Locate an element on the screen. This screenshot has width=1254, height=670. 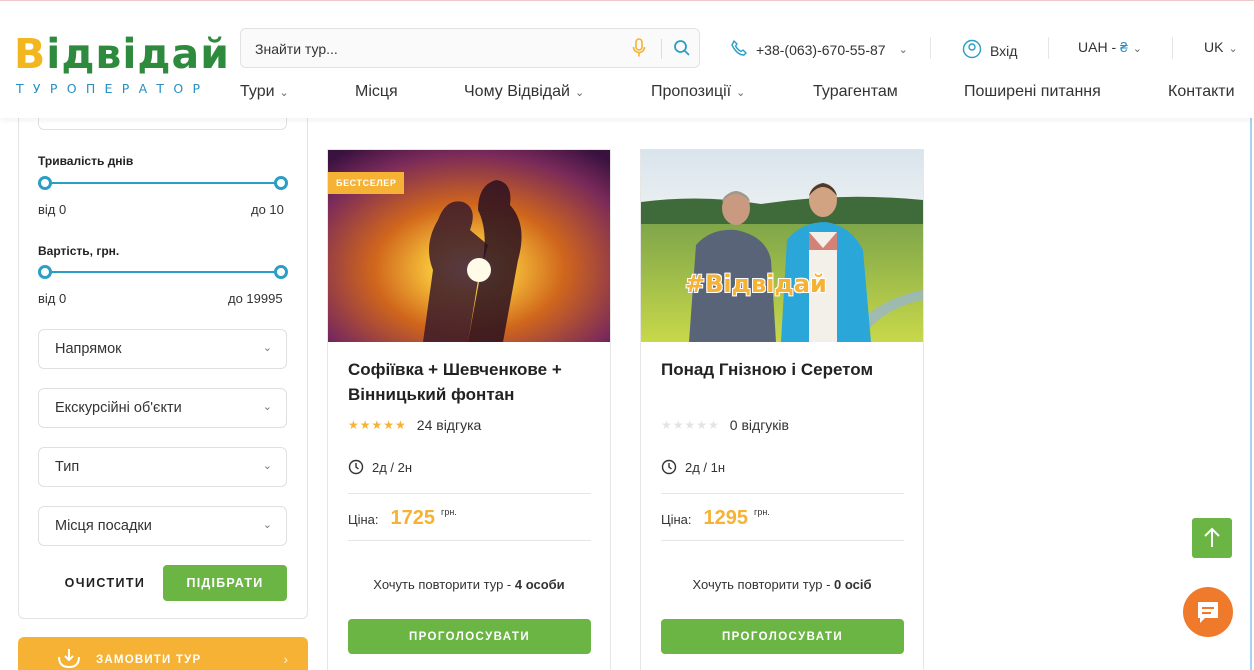
type-select: Тип ⌄ is located at coordinates (162, 467).